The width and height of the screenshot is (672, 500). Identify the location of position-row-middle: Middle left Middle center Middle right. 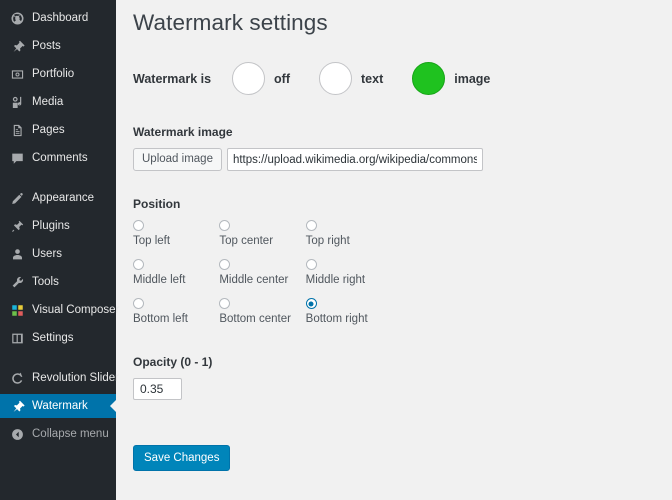
(255, 272).